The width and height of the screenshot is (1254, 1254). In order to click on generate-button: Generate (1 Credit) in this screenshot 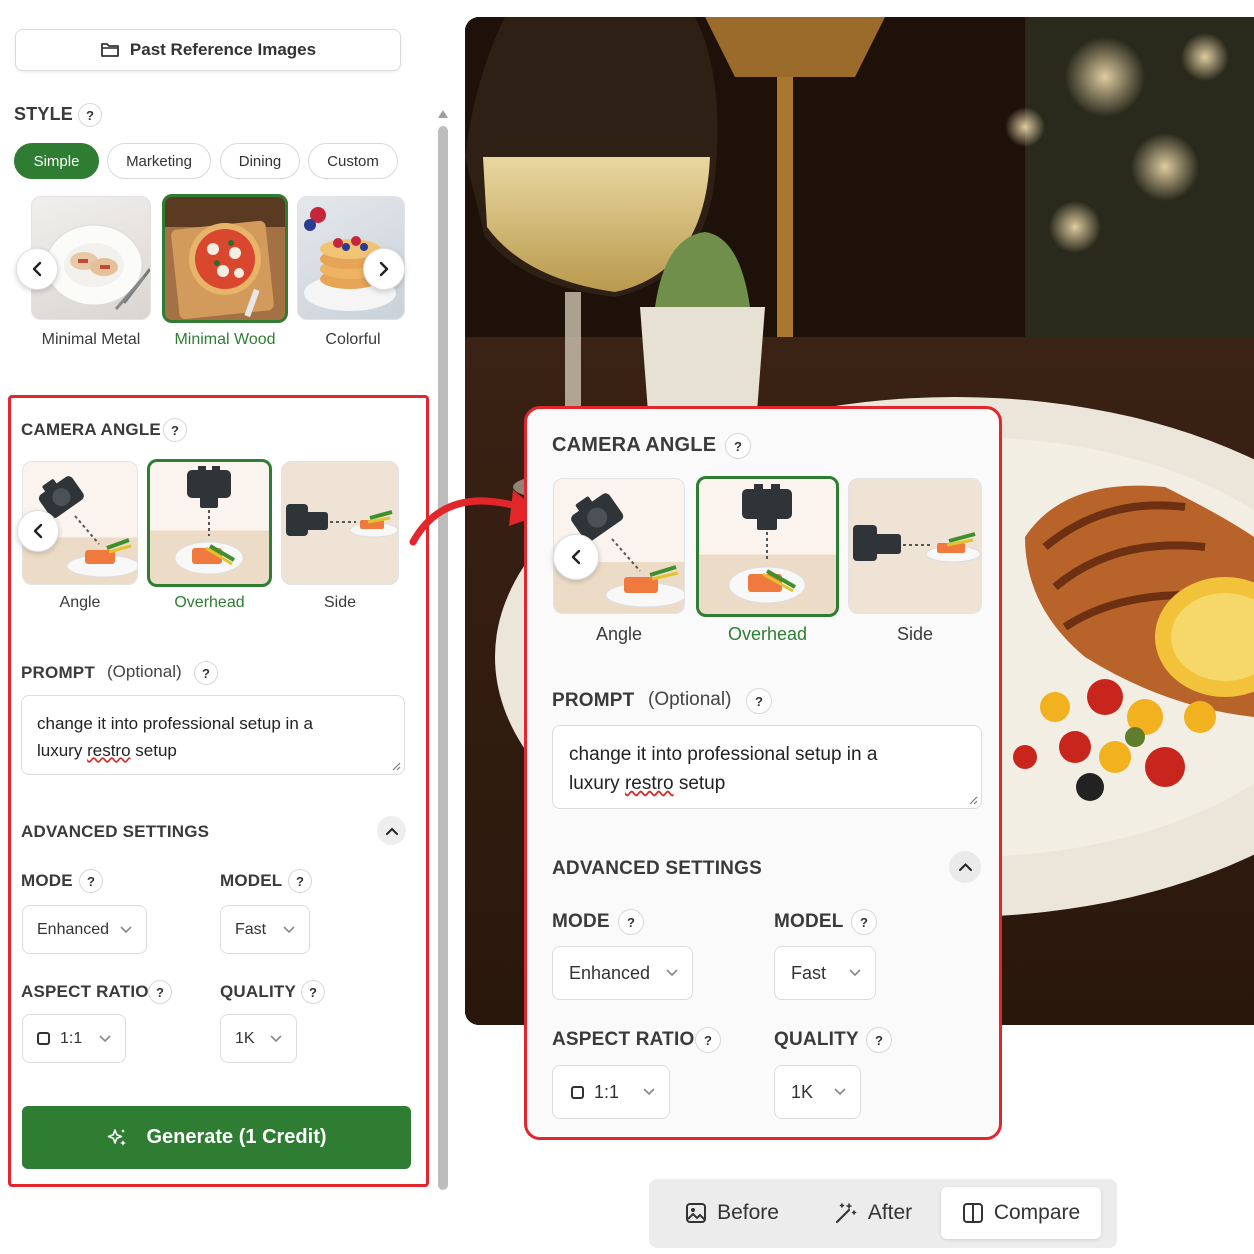, I will do `click(216, 1137)`.